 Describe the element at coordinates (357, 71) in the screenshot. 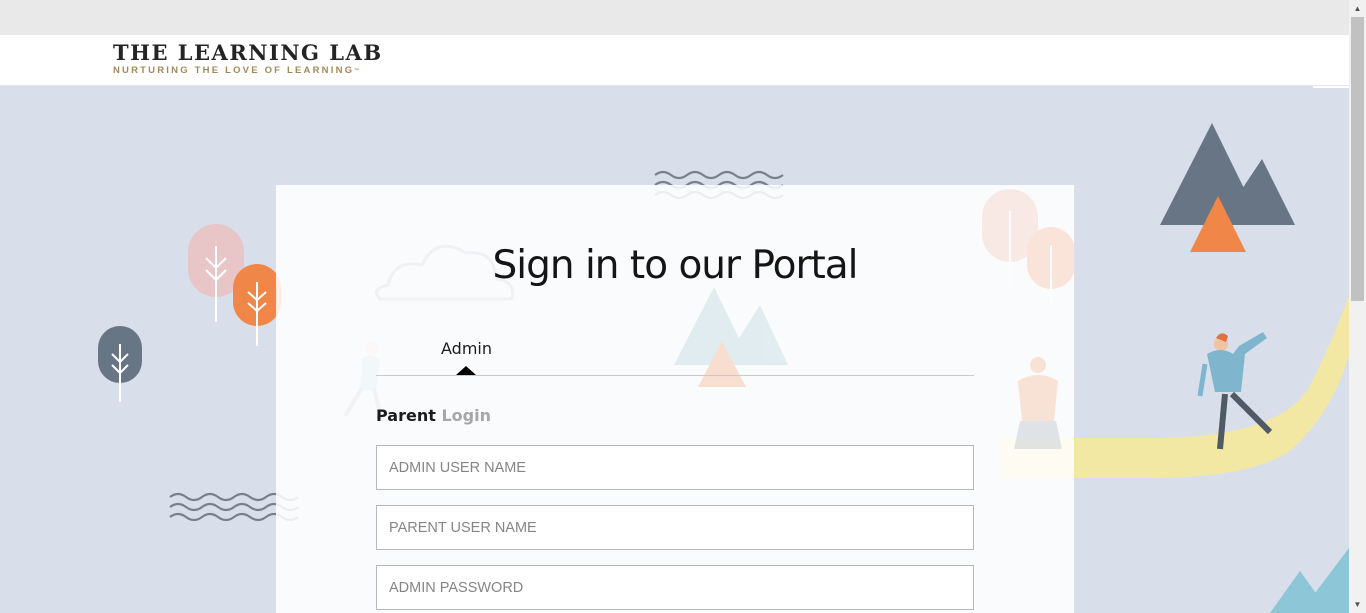

I see `logo-trademark: ™` at that location.